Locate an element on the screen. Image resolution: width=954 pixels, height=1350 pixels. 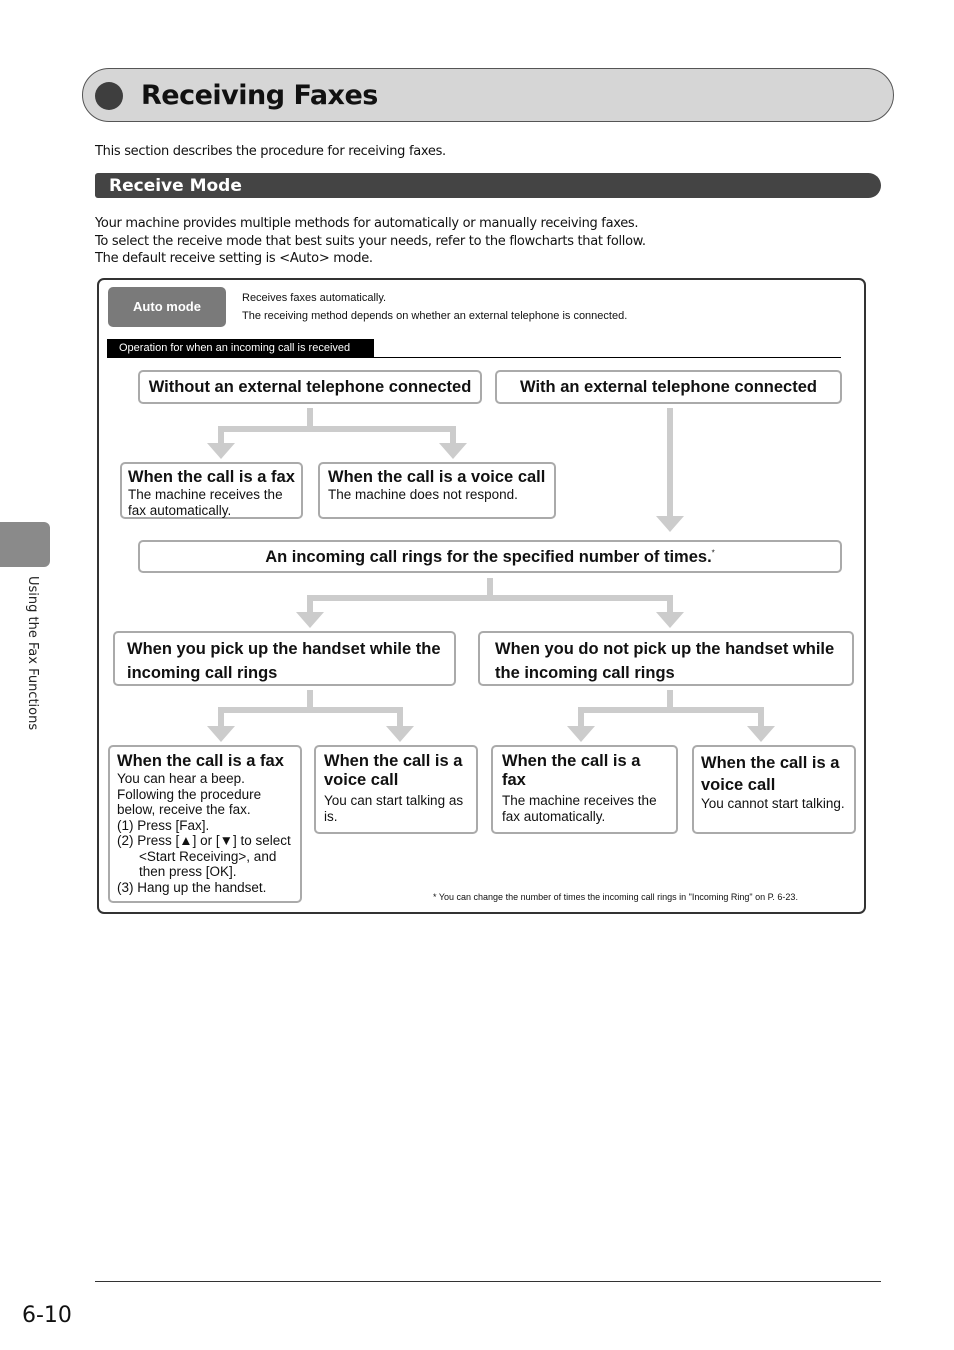
footnote-mark: * is located at coordinates (713, 553).